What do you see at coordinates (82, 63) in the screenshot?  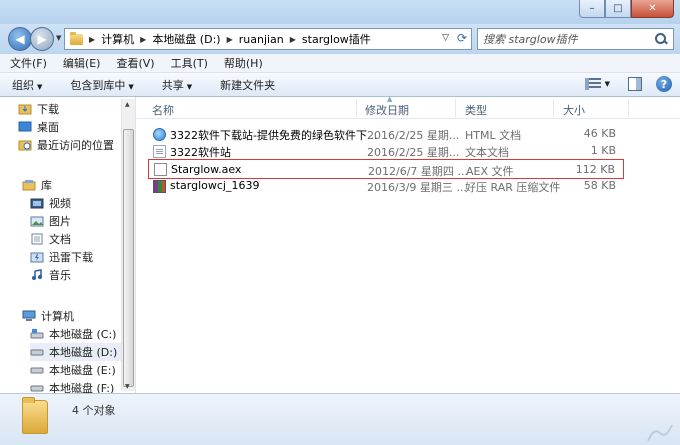 I see `menu-edit: 编辑(E)` at bounding box center [82, 63].